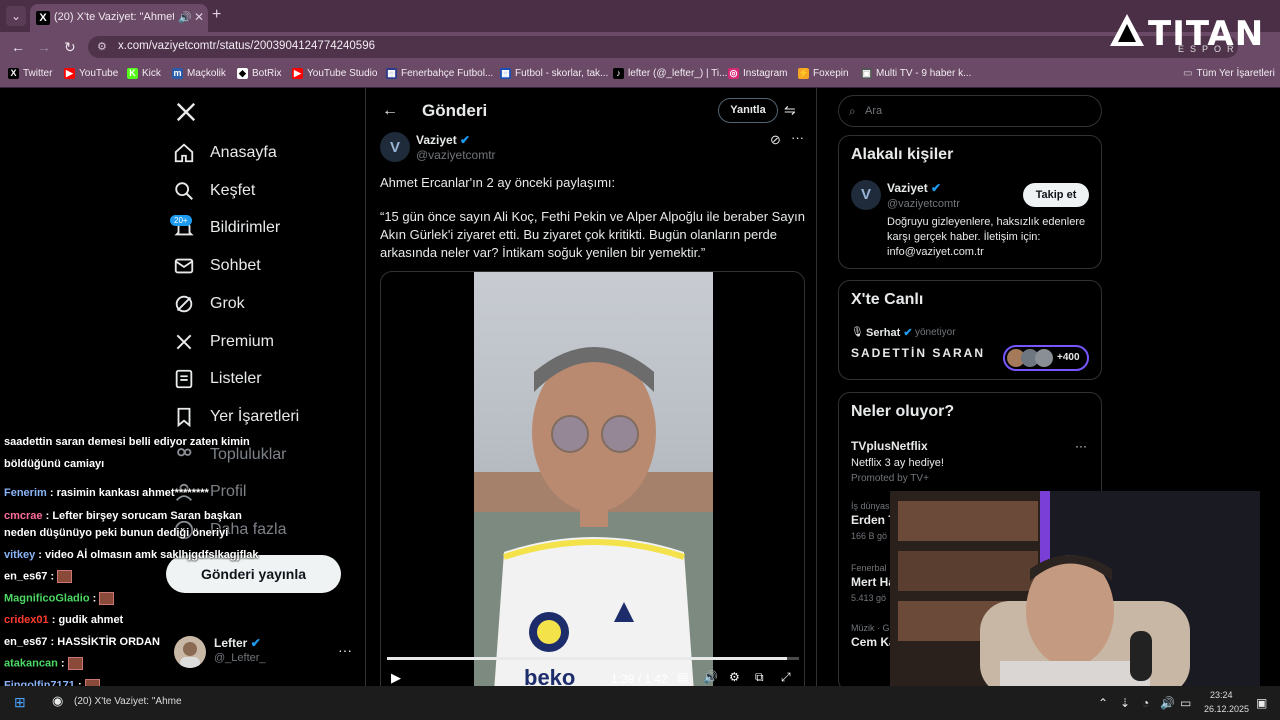 Image resolution: width=1280 pixels, height=720 pixels. I want to click on taskbar-window-title: (20) X'te Vaziyet: "Ahme, so click(128, 701).